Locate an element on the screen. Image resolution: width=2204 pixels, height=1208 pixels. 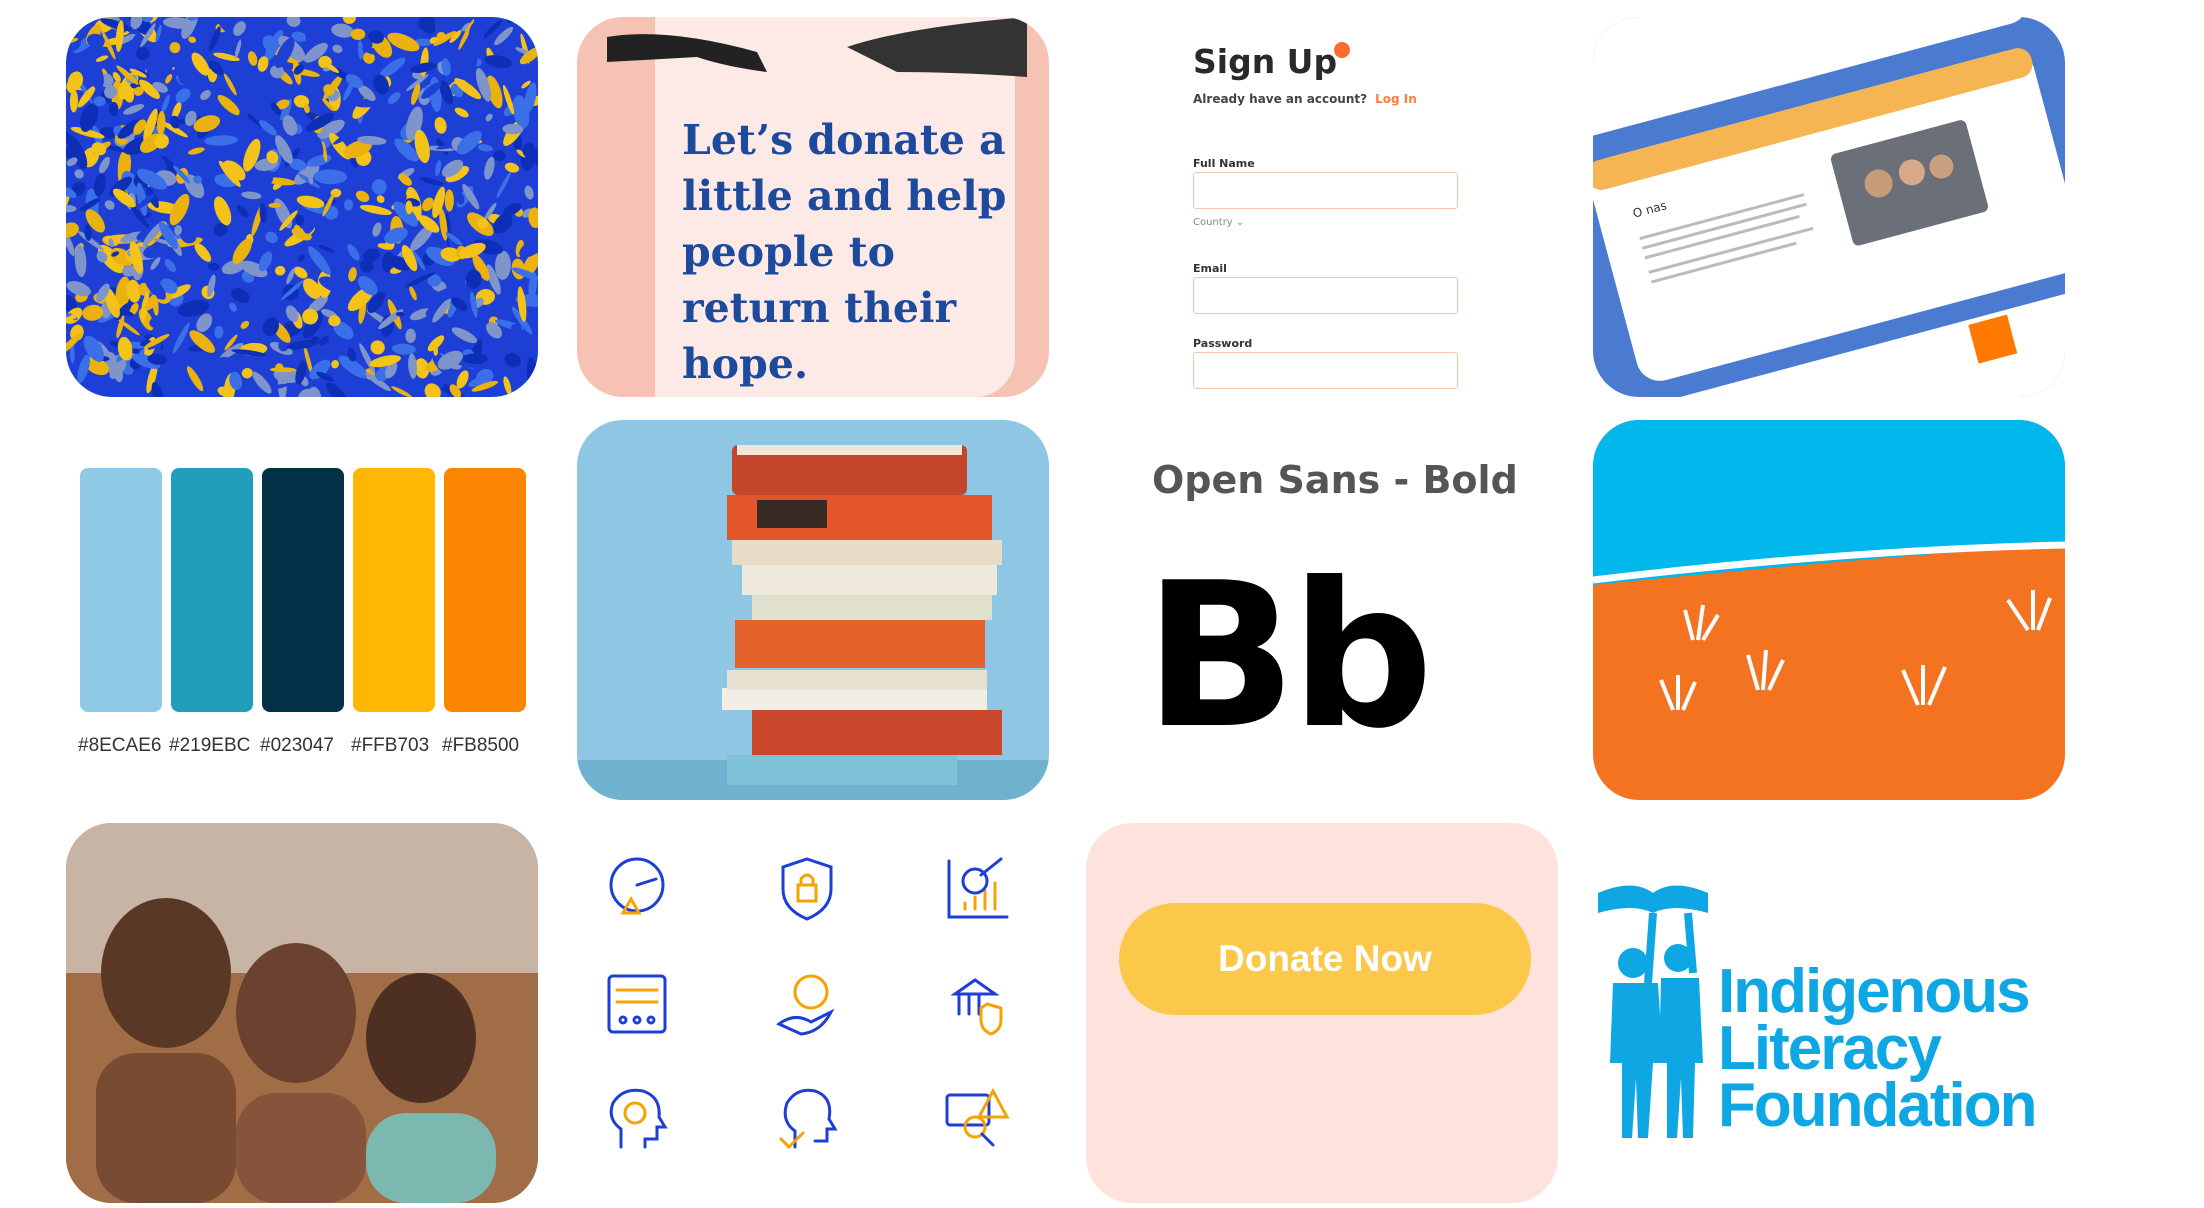
icon-set is located at coordinates (813, 1013).